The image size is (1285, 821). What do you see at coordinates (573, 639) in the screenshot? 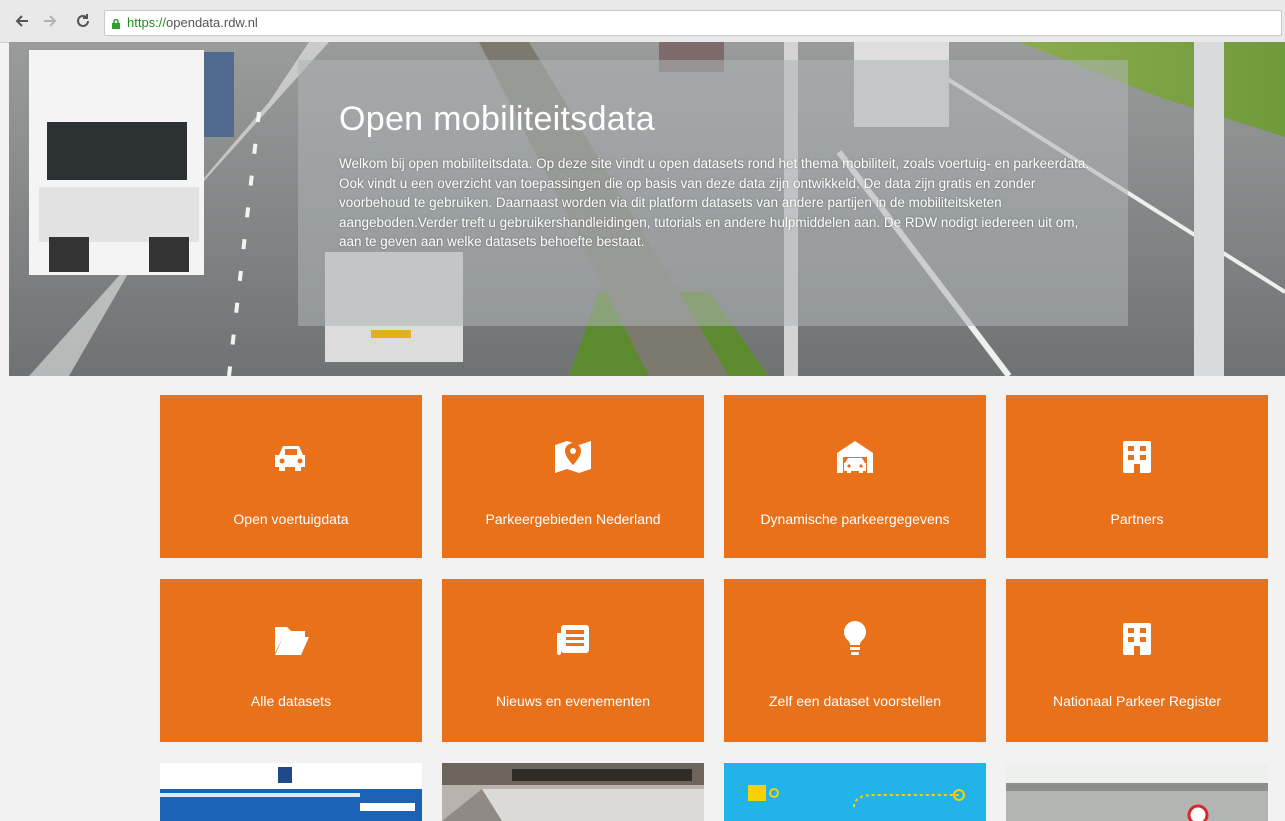
I see `newspaper-icon` at bounding box center [573, 639].